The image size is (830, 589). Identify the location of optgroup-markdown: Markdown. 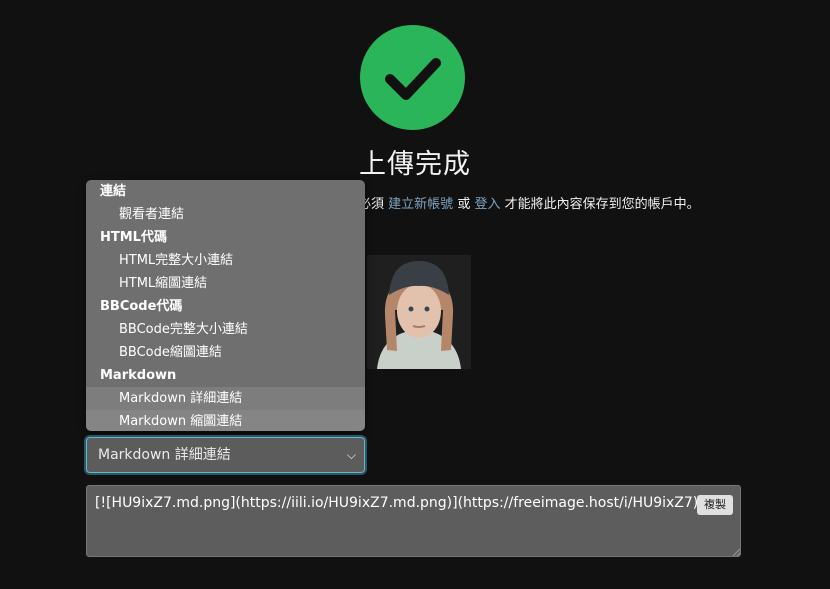
(138, 375).